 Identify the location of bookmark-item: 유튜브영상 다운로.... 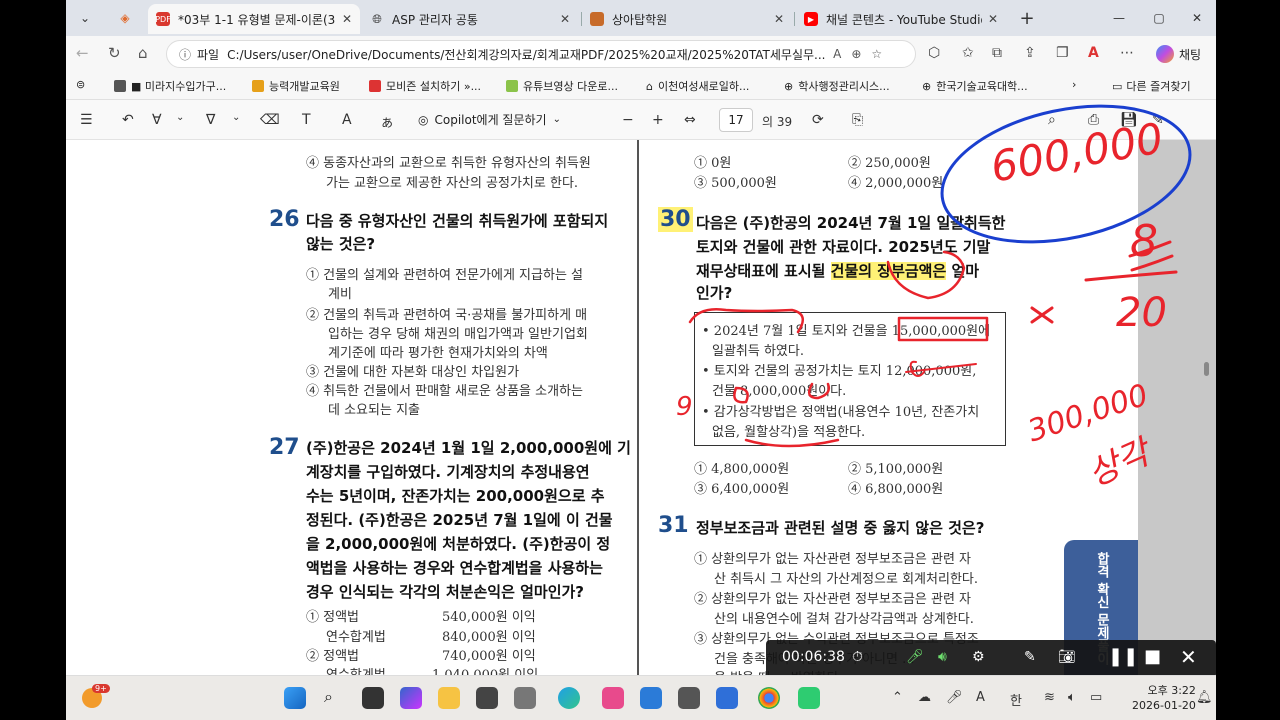
(562, 86).